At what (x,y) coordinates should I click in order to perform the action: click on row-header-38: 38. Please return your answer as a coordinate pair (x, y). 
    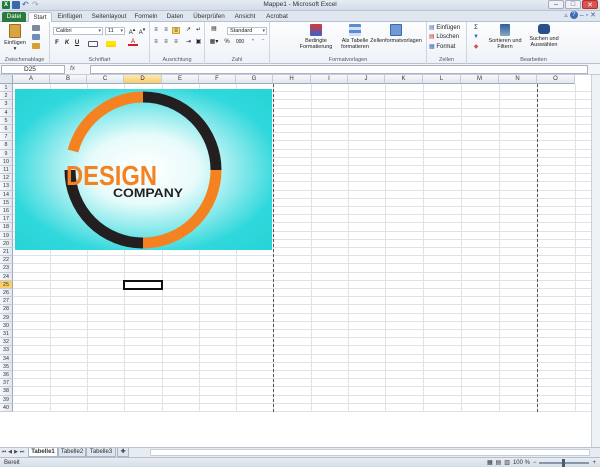
    Looking at the image, I should click on (6, 391).